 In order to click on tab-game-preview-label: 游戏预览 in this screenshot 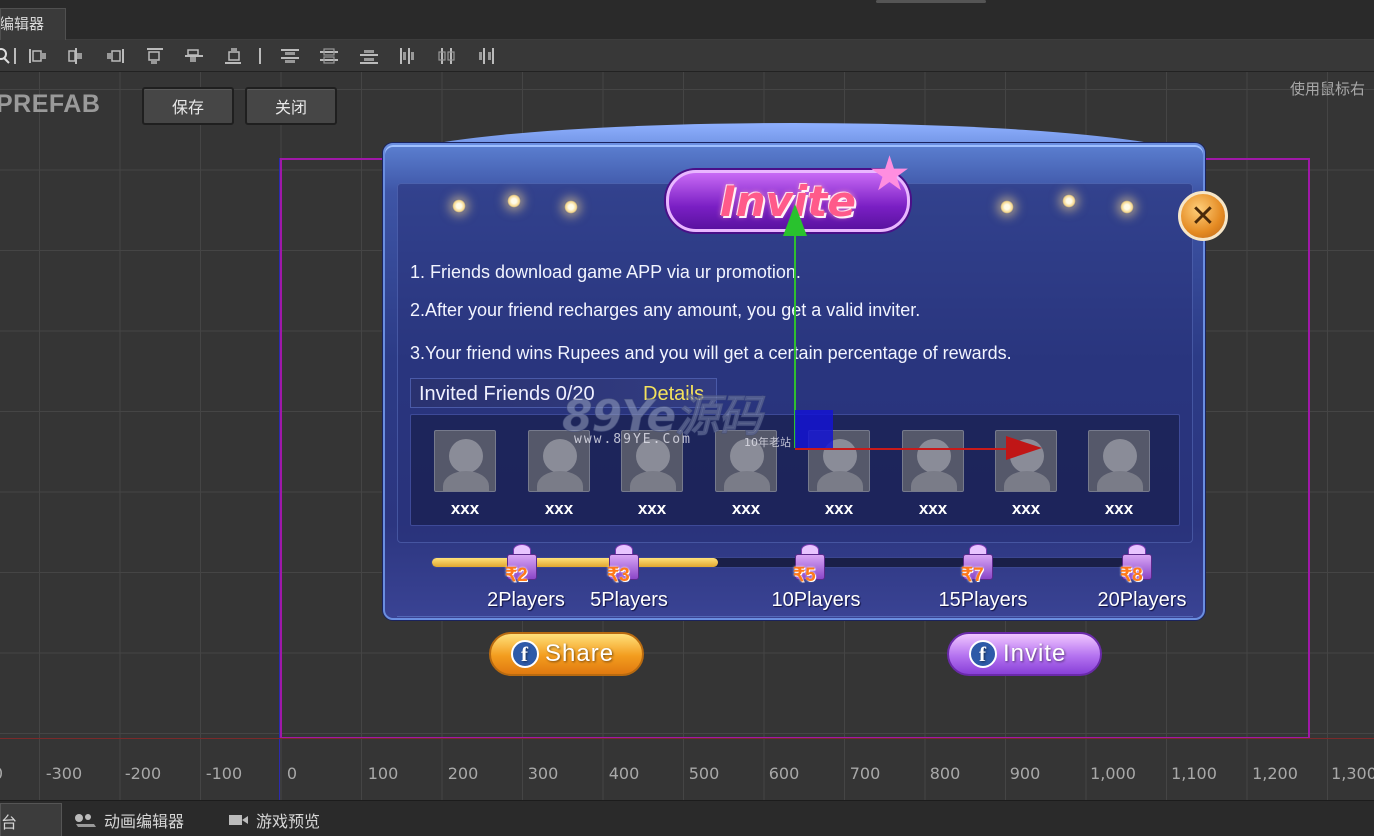, I will do `click(288, 821)`.